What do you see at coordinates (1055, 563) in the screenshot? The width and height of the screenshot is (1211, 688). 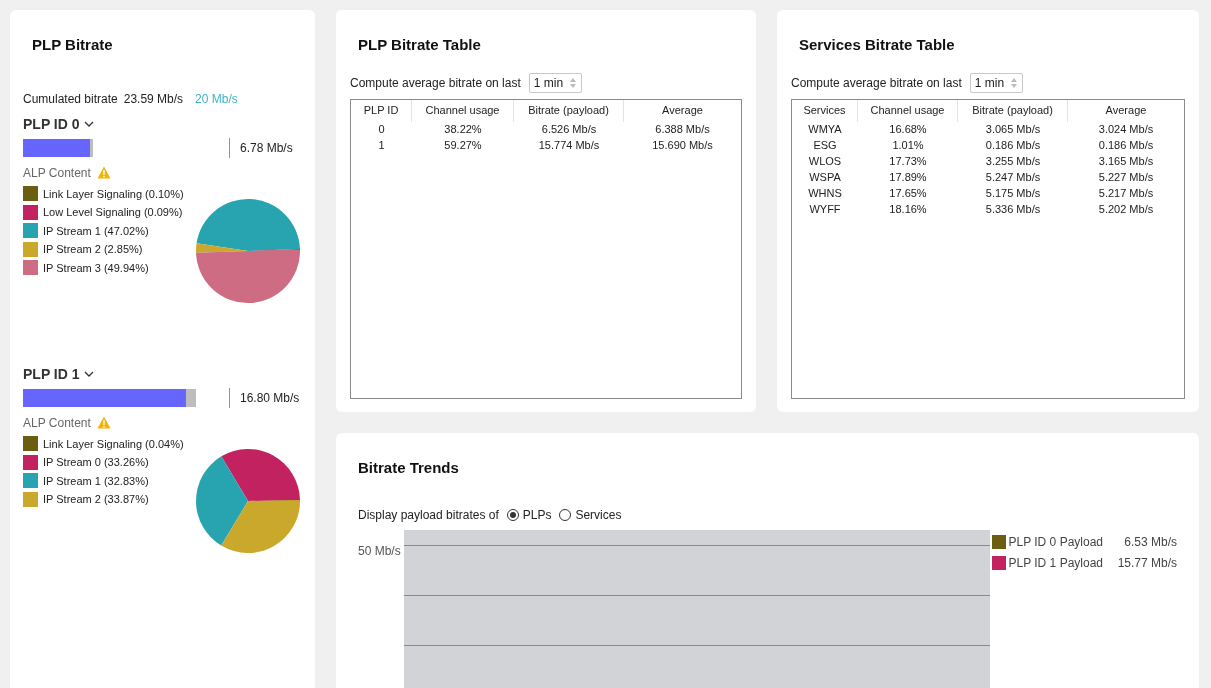 I see `legend-label: PLP ID 1 Payload` at bounding box center [1055, 563].